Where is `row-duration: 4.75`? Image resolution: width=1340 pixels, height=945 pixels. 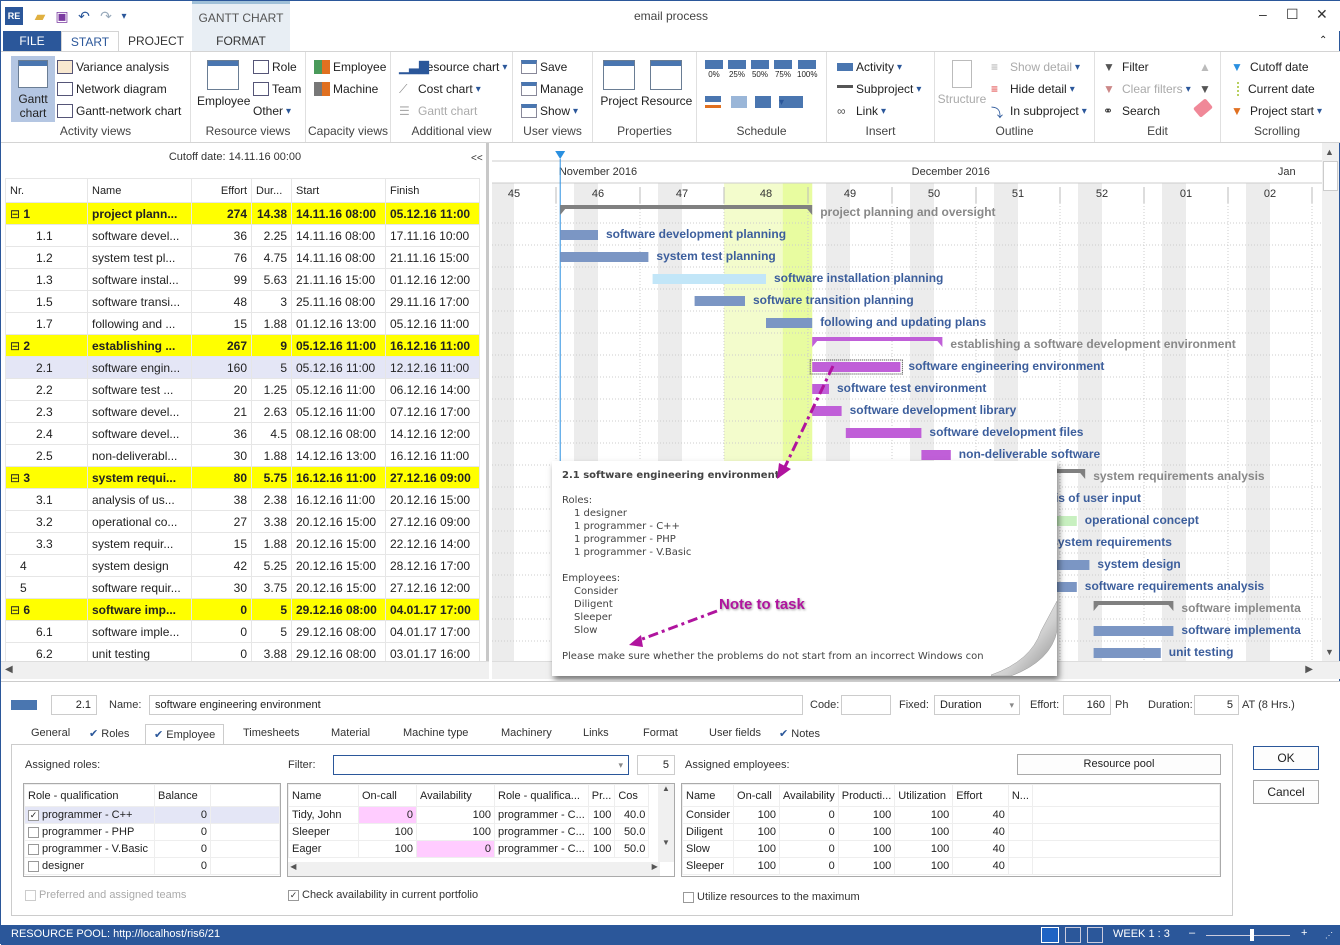
row-duration: 4.75 is located at coordinates (271, 257).